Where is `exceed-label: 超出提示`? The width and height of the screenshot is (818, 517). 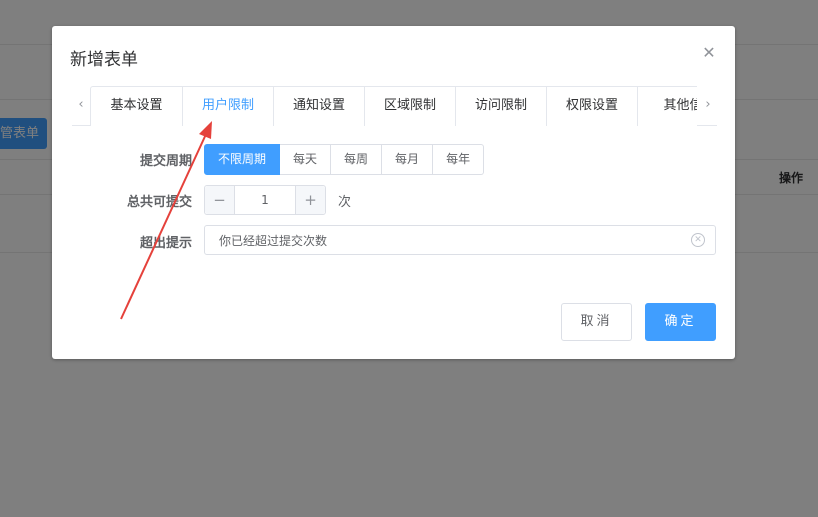
exceed-label: 超出提示 is located at coordinates (165, 243).